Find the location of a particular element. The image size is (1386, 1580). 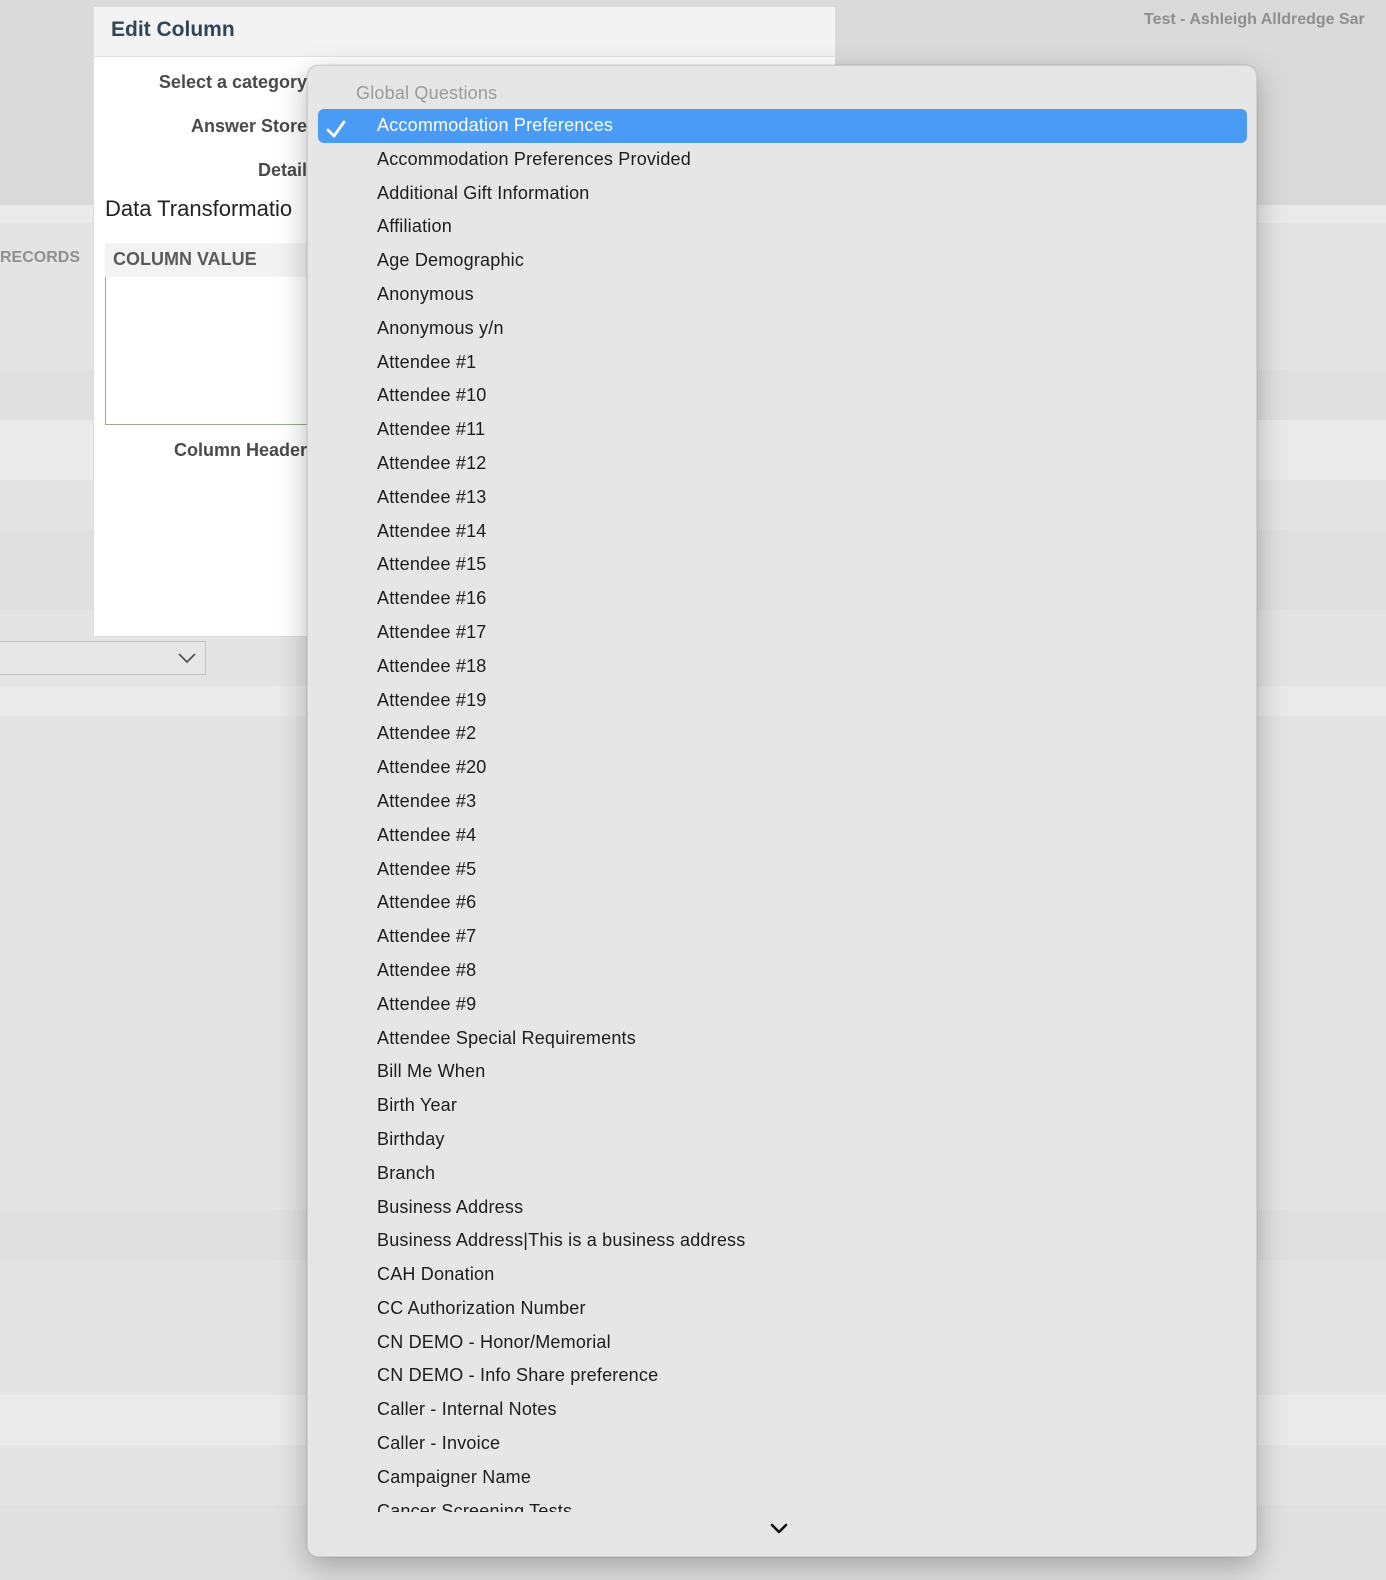

answer-store-label: Answer Store is located at coordinates (248, 126).